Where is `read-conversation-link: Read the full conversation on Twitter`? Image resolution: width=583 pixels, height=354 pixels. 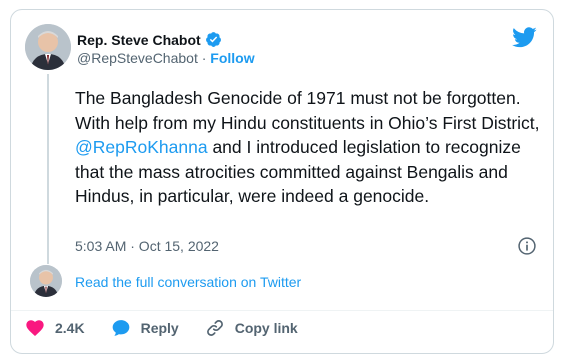 read-conversation-link: Read the full conversation on Twitter is located at coordinates (188, 282).